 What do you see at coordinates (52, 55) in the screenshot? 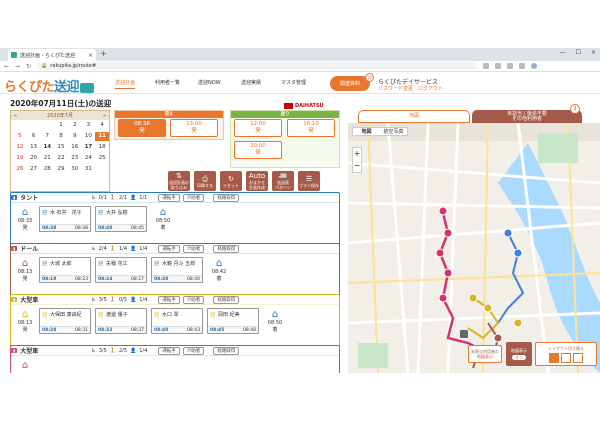
I see `browser-tab: 送迎計画 - らくぴた送迎 ×` at bounding box center [52, 55].